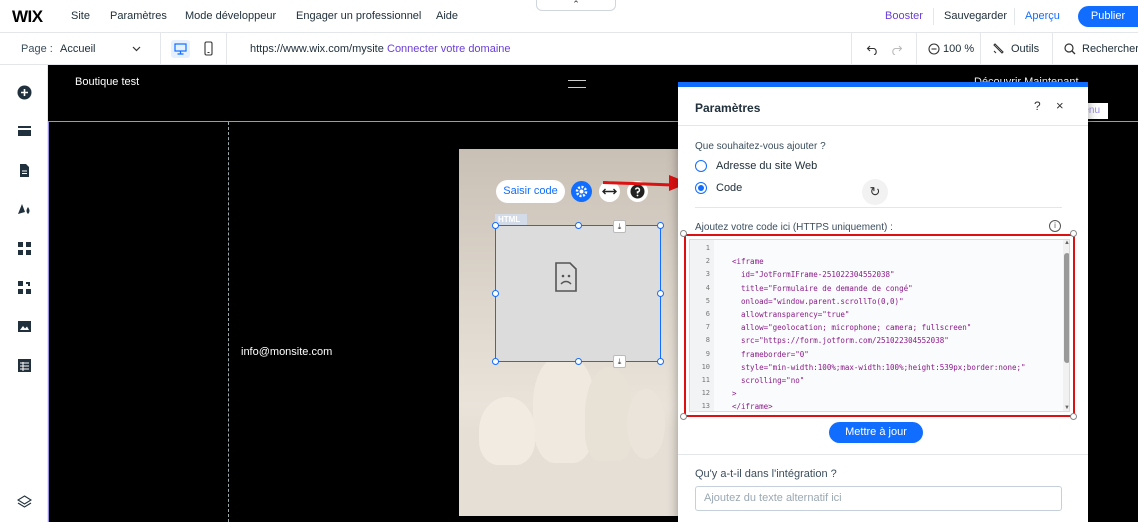 The height and width of the screenshot is (522, 1138). What do you see at coordinates (878, 498) in the screenshot?
I see `alt-text-input: Ajoutez du texte alternatif ici` at bounding box center [878, 498].